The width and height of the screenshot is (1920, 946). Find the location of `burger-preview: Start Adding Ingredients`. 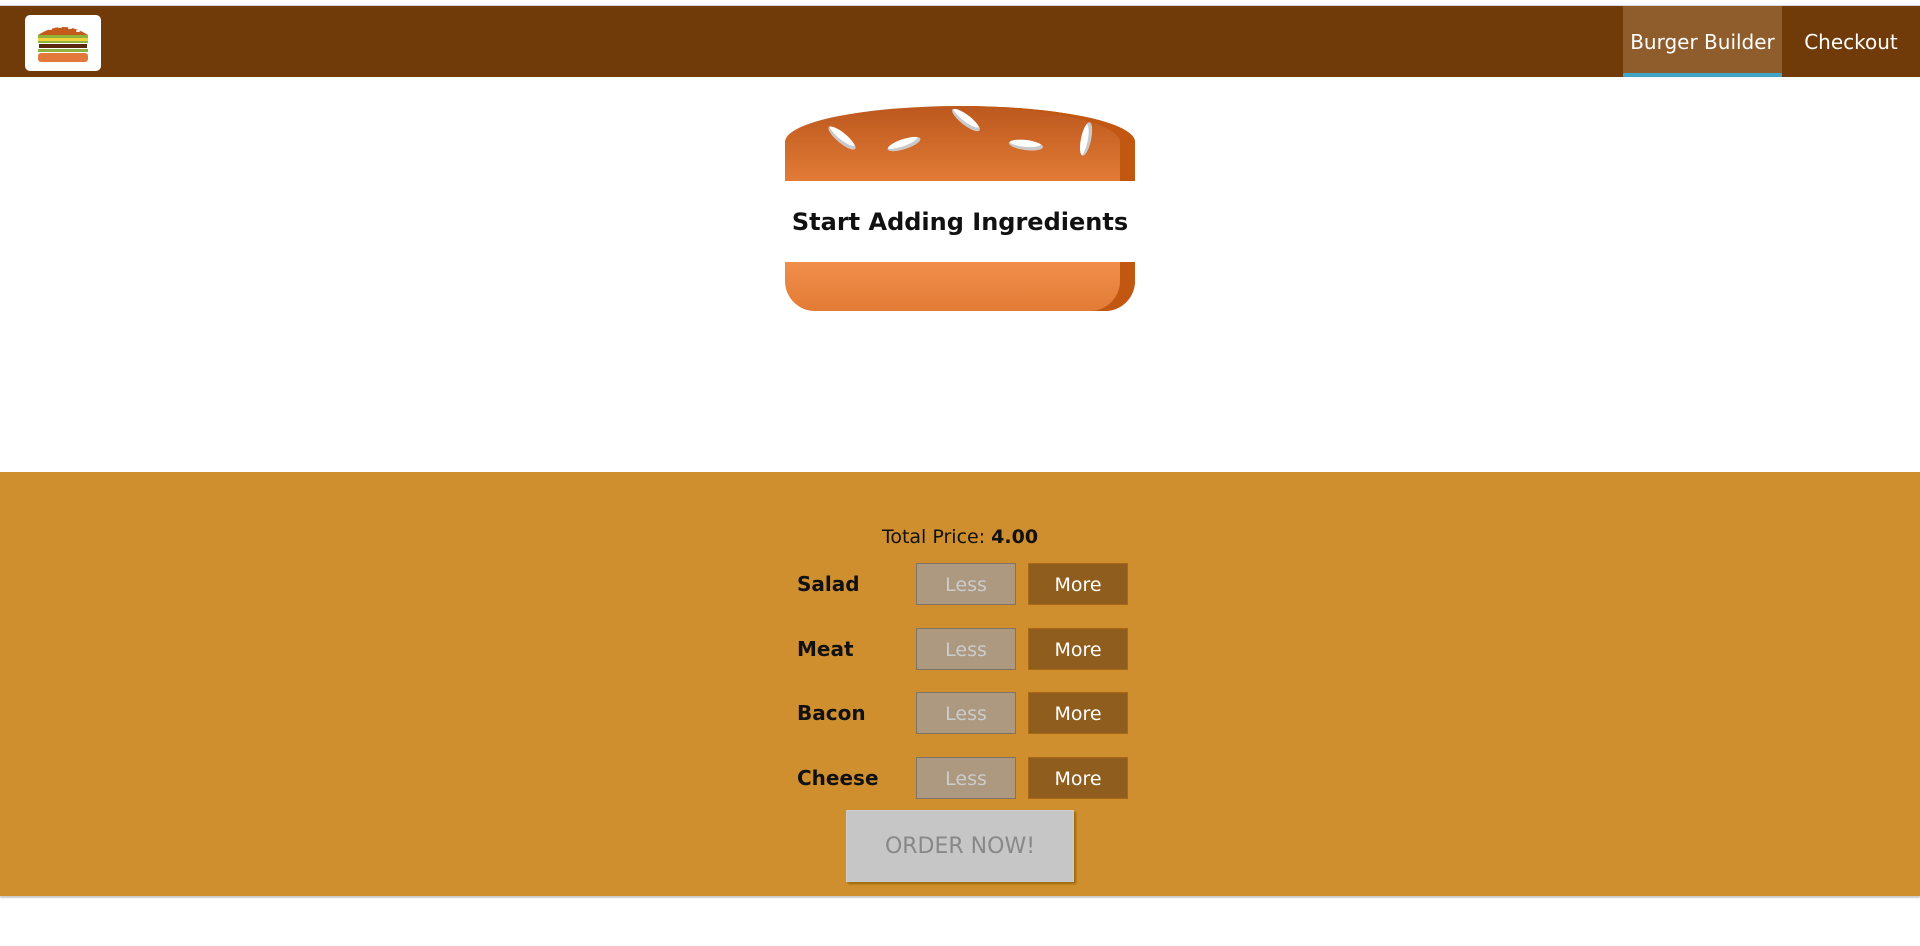

burger-preview: Start Adding Ingredients is located at coordinates (960, 208).